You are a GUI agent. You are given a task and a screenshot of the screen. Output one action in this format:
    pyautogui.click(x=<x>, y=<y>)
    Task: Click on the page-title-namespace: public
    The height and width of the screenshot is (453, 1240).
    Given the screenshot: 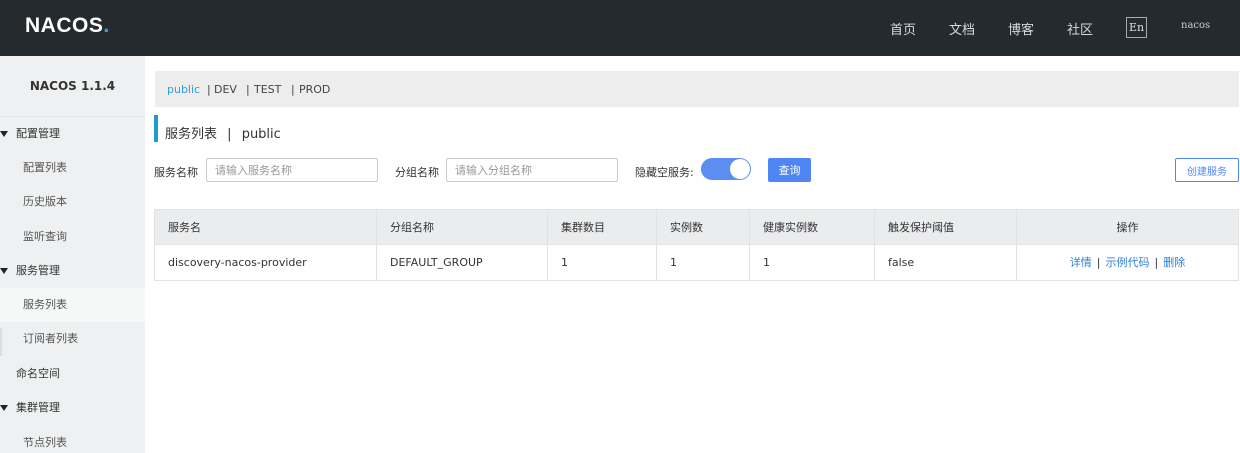 What is the action you would take?
    pyautogui.click(x=261, y=134)
    